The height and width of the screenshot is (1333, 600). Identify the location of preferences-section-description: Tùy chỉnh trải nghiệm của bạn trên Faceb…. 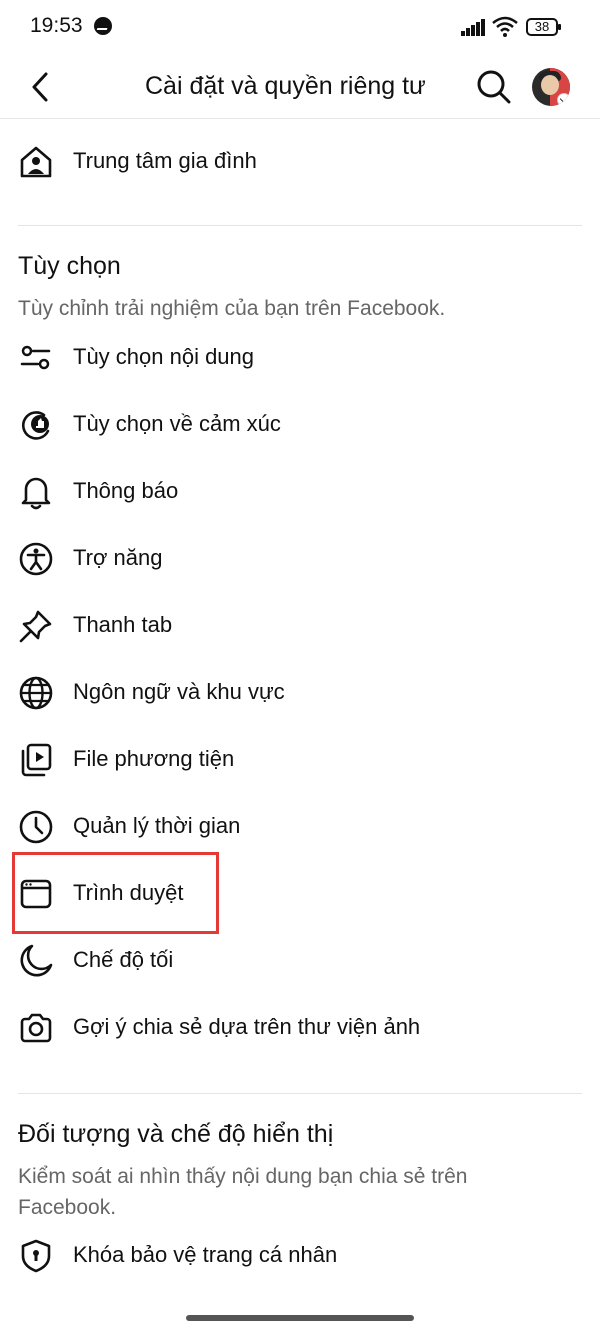
(232, 308).